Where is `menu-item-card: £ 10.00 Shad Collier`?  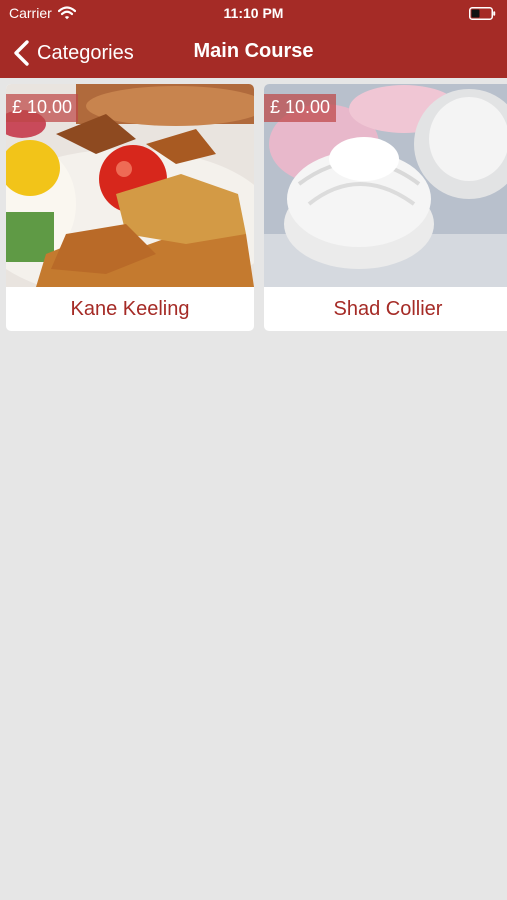 menu-item-card: £ 10.00 Shad Collier is located at coordinates (385, 207).